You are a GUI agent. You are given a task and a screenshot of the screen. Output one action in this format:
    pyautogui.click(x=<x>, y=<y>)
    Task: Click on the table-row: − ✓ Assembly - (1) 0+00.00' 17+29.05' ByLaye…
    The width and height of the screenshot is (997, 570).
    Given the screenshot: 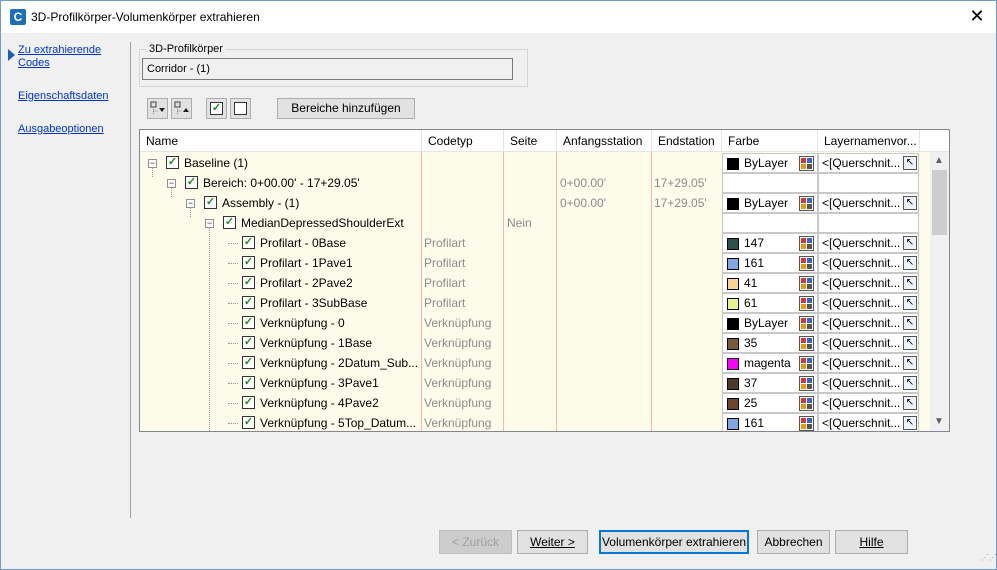 What is the action you would take?
    pyautogui.click(x=535, y=203)
    